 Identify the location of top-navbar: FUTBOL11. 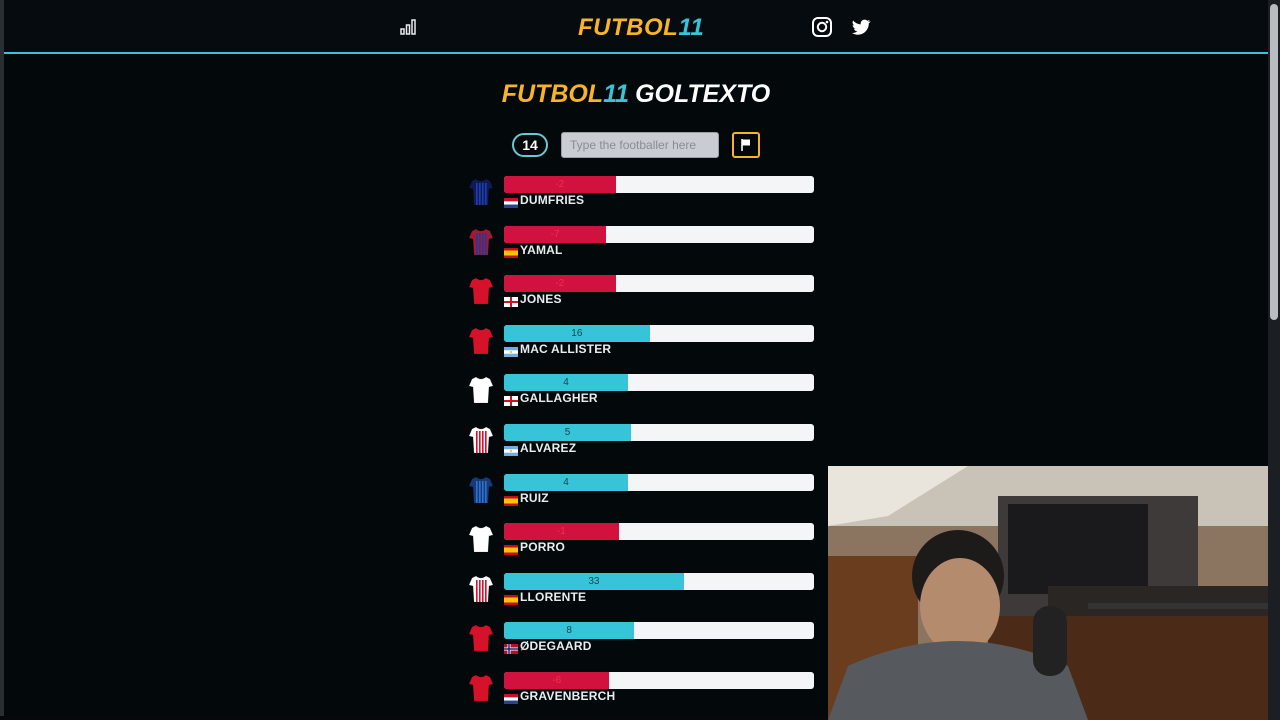
(636, 27).